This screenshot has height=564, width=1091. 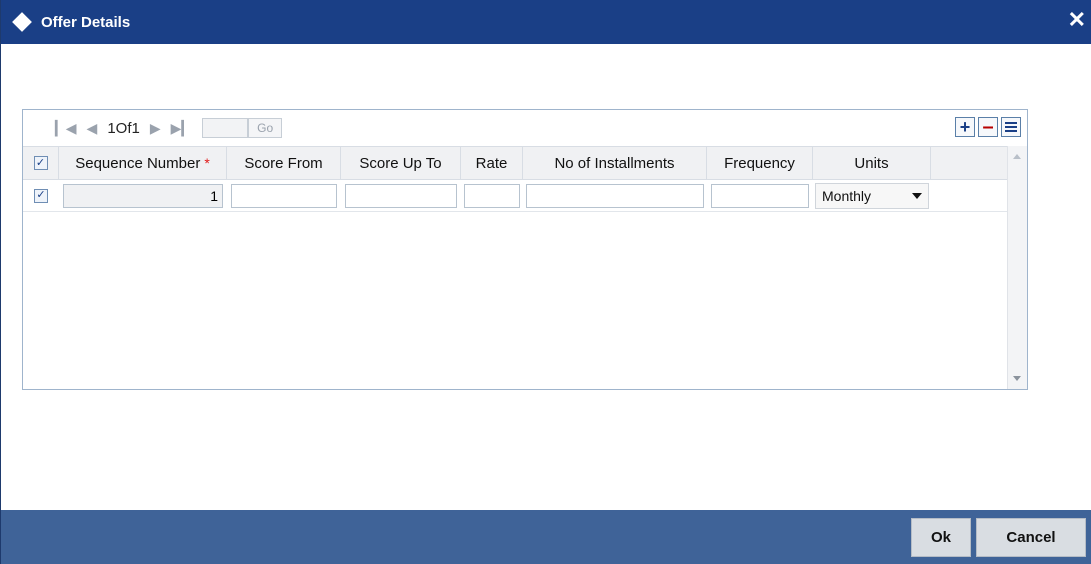 I want to click on score-up-to-input, so click(x=401, y=195).